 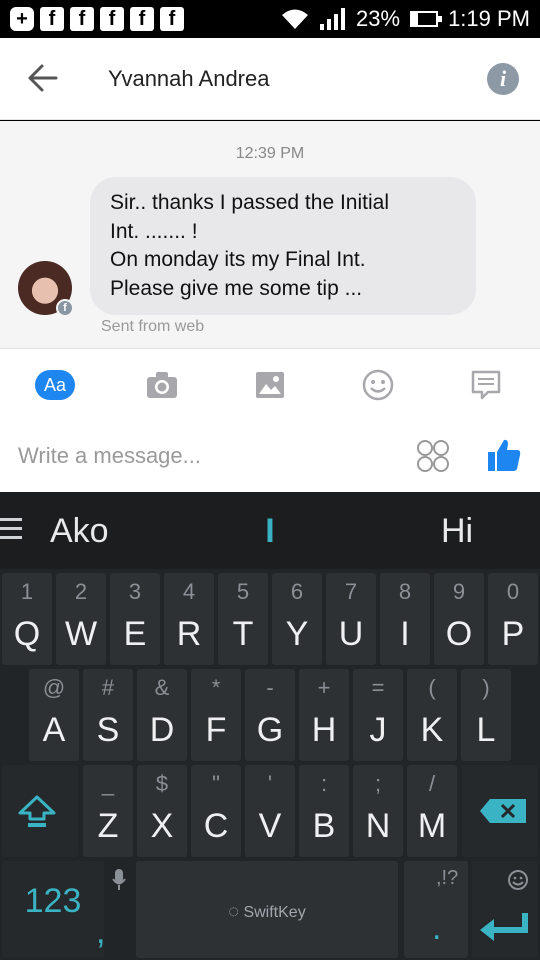 What do you see at coordinates (270, 715) in the screenshot?
I see `key-g: -G` at bounding box center [270, 715].